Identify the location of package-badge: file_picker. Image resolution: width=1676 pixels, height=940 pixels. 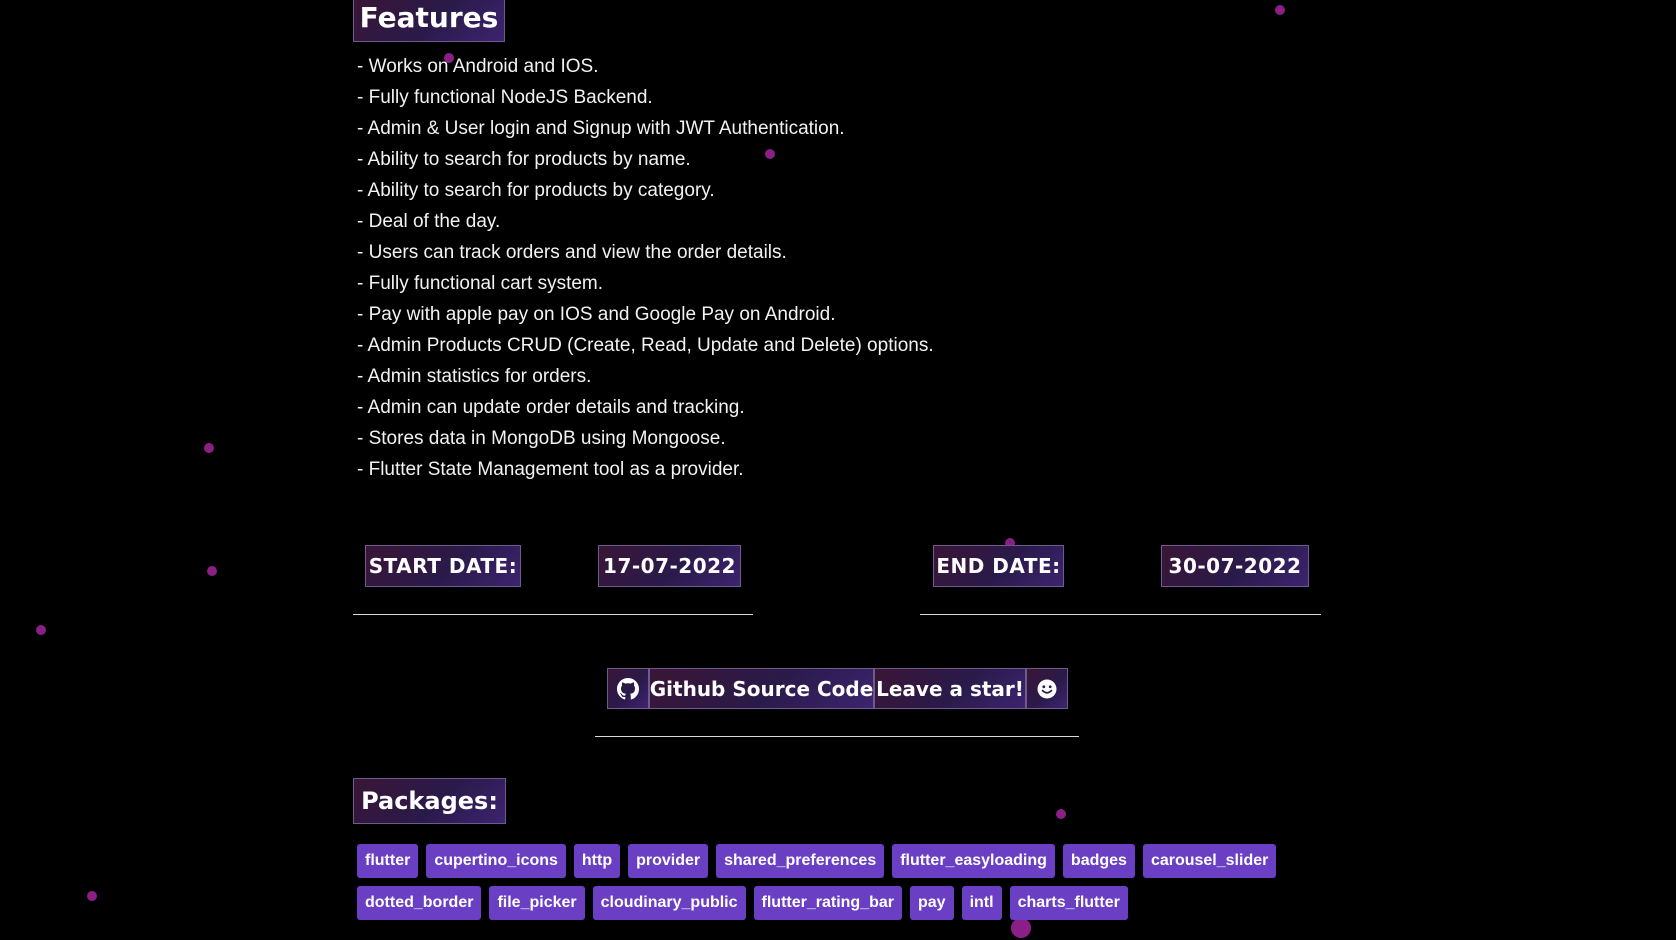
(537, 903).